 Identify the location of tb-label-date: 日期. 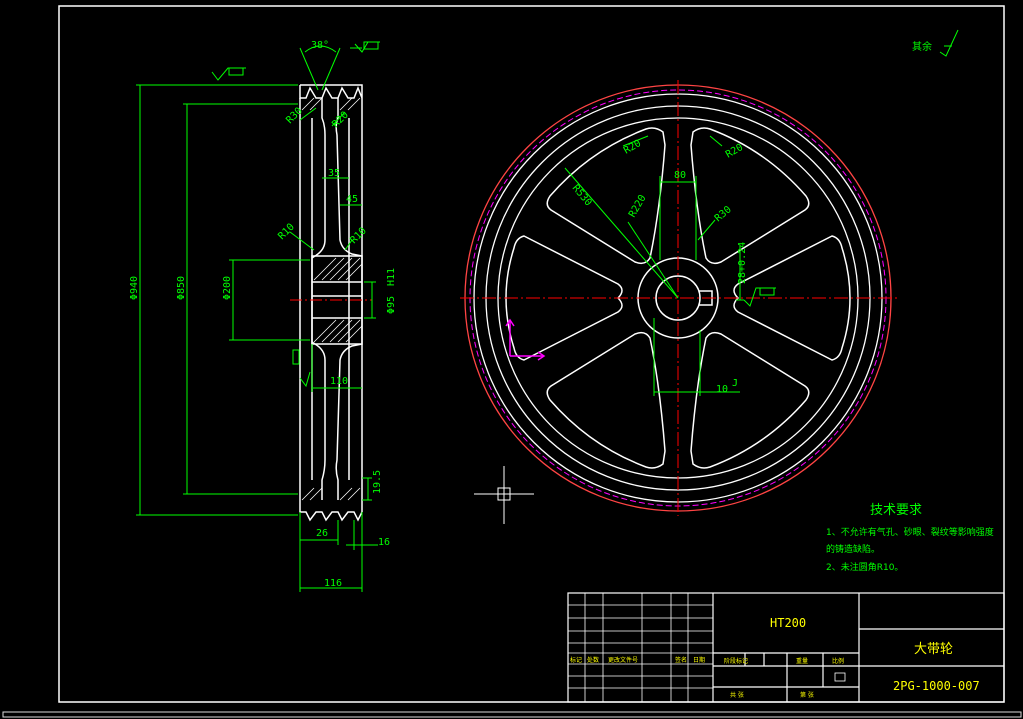
(699, 660).